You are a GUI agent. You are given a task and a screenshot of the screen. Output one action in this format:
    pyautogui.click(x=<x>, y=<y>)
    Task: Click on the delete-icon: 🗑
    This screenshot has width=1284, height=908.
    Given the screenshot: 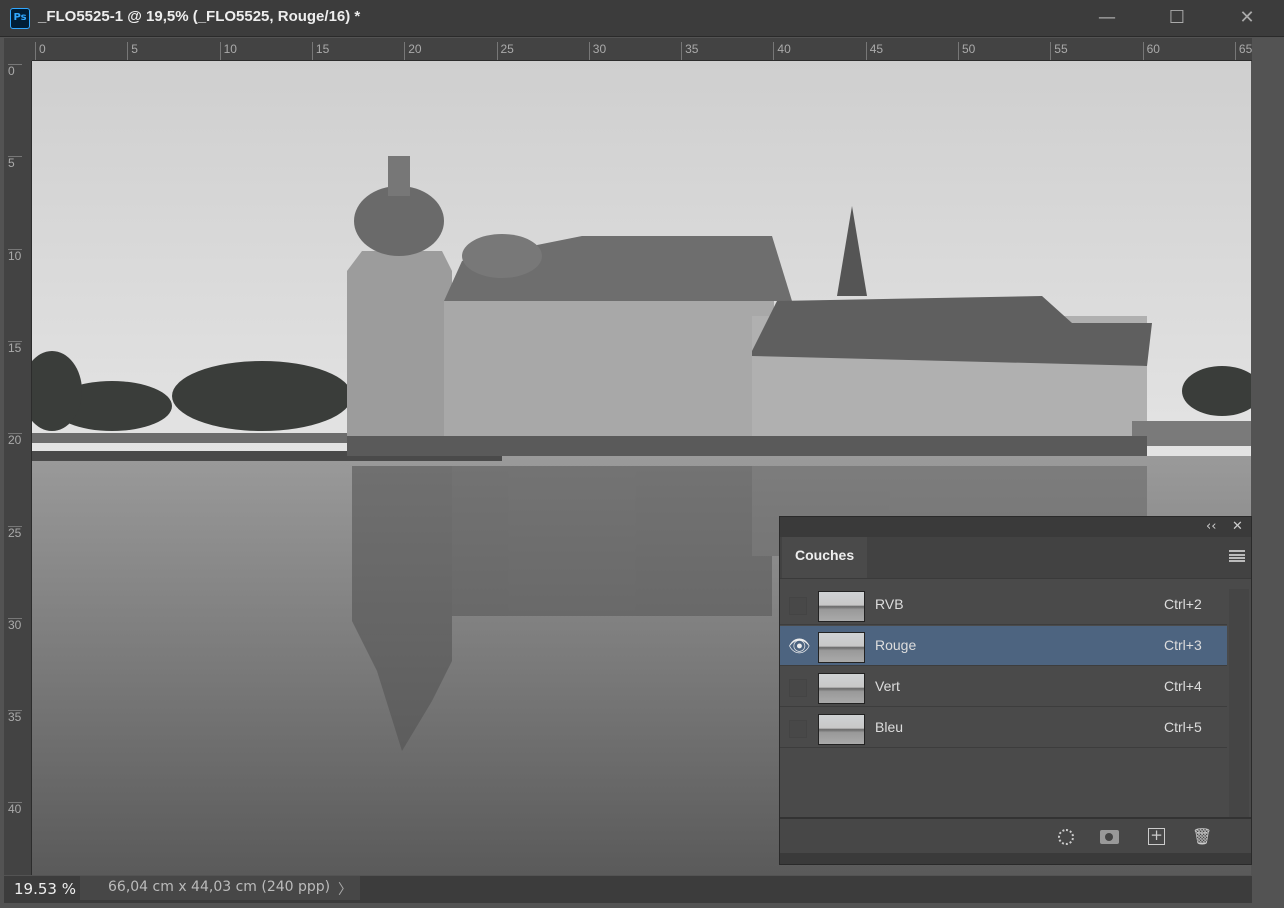 What is the action you would take?
    pyautogui.click(x=1202, y=836)
    